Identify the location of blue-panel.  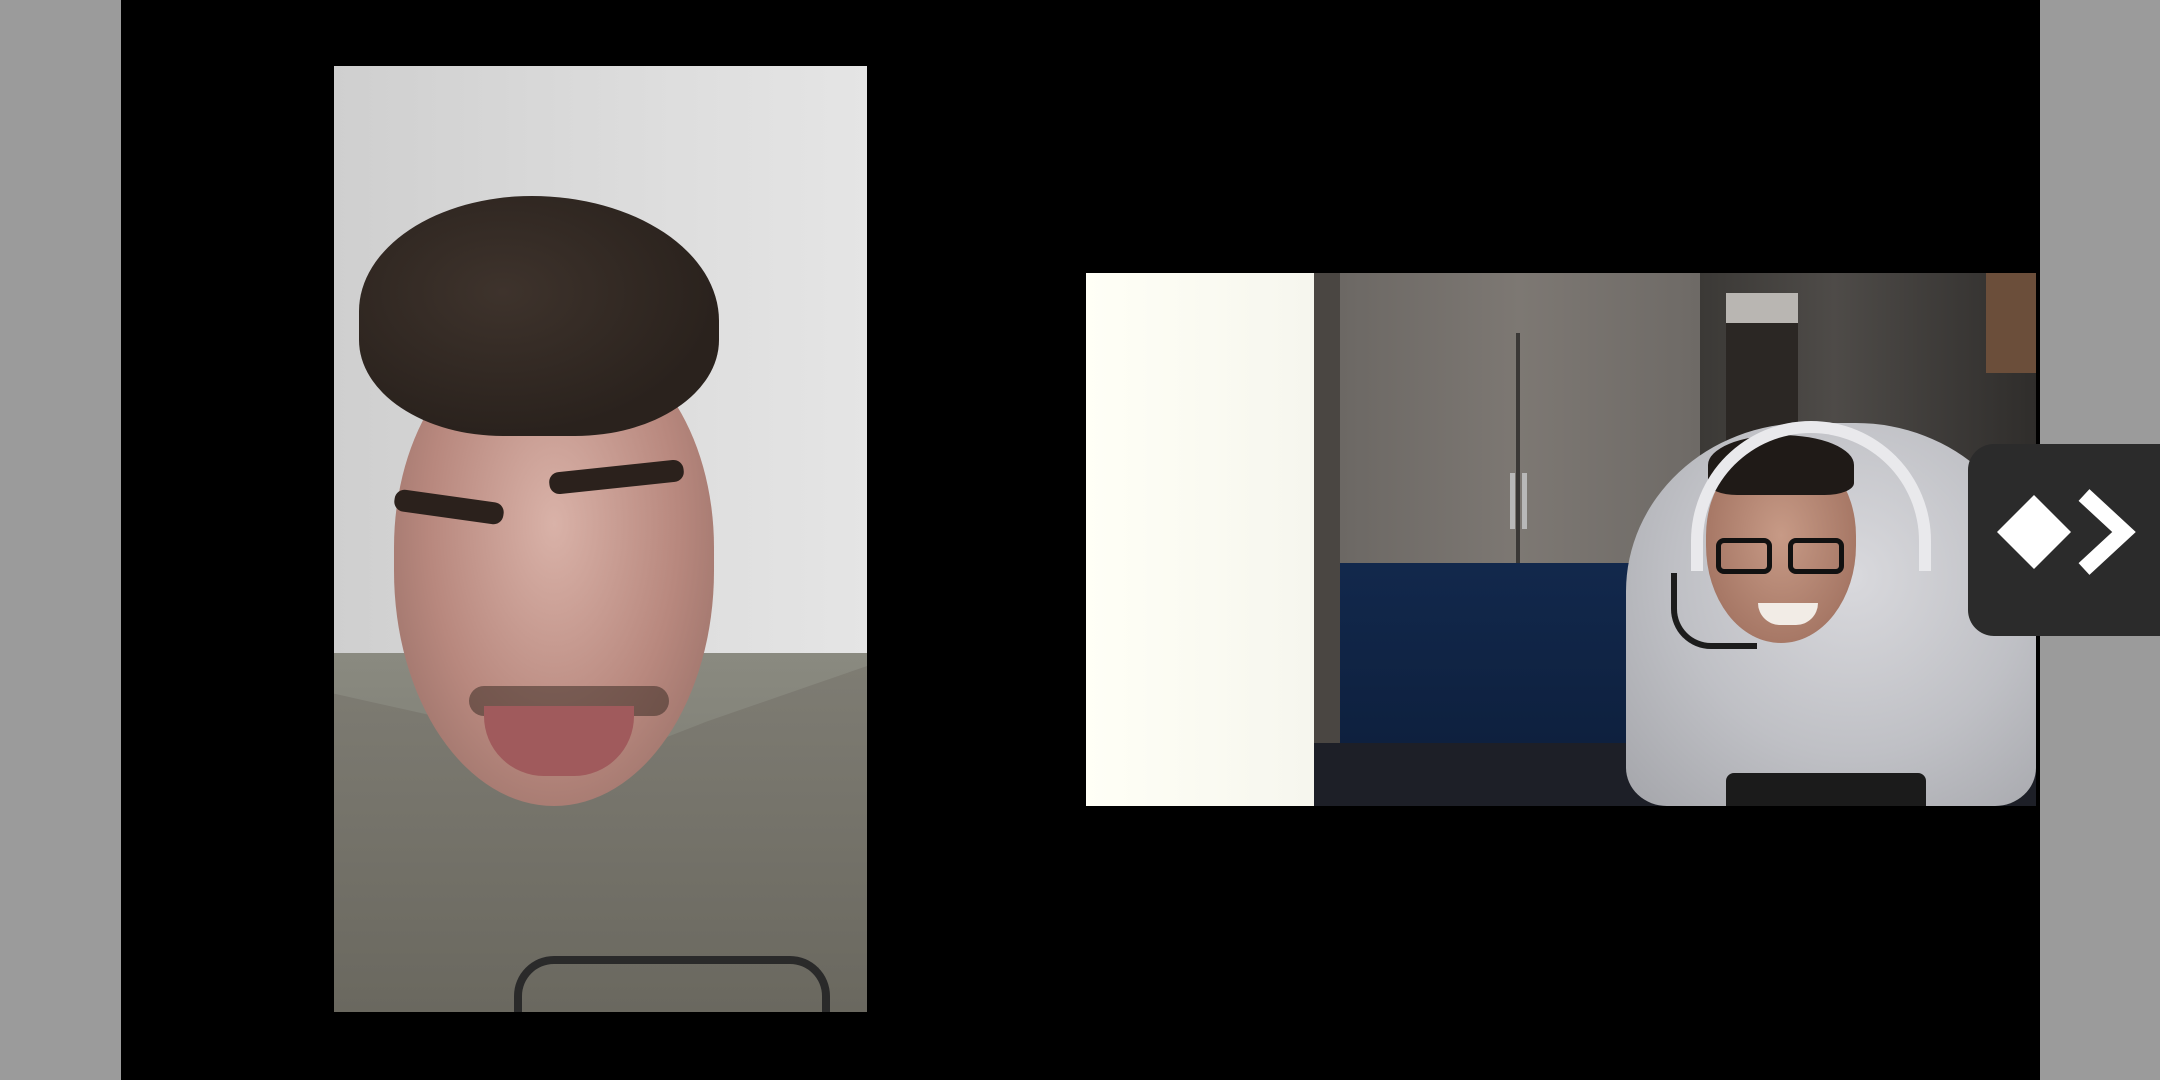
(1485, 668).